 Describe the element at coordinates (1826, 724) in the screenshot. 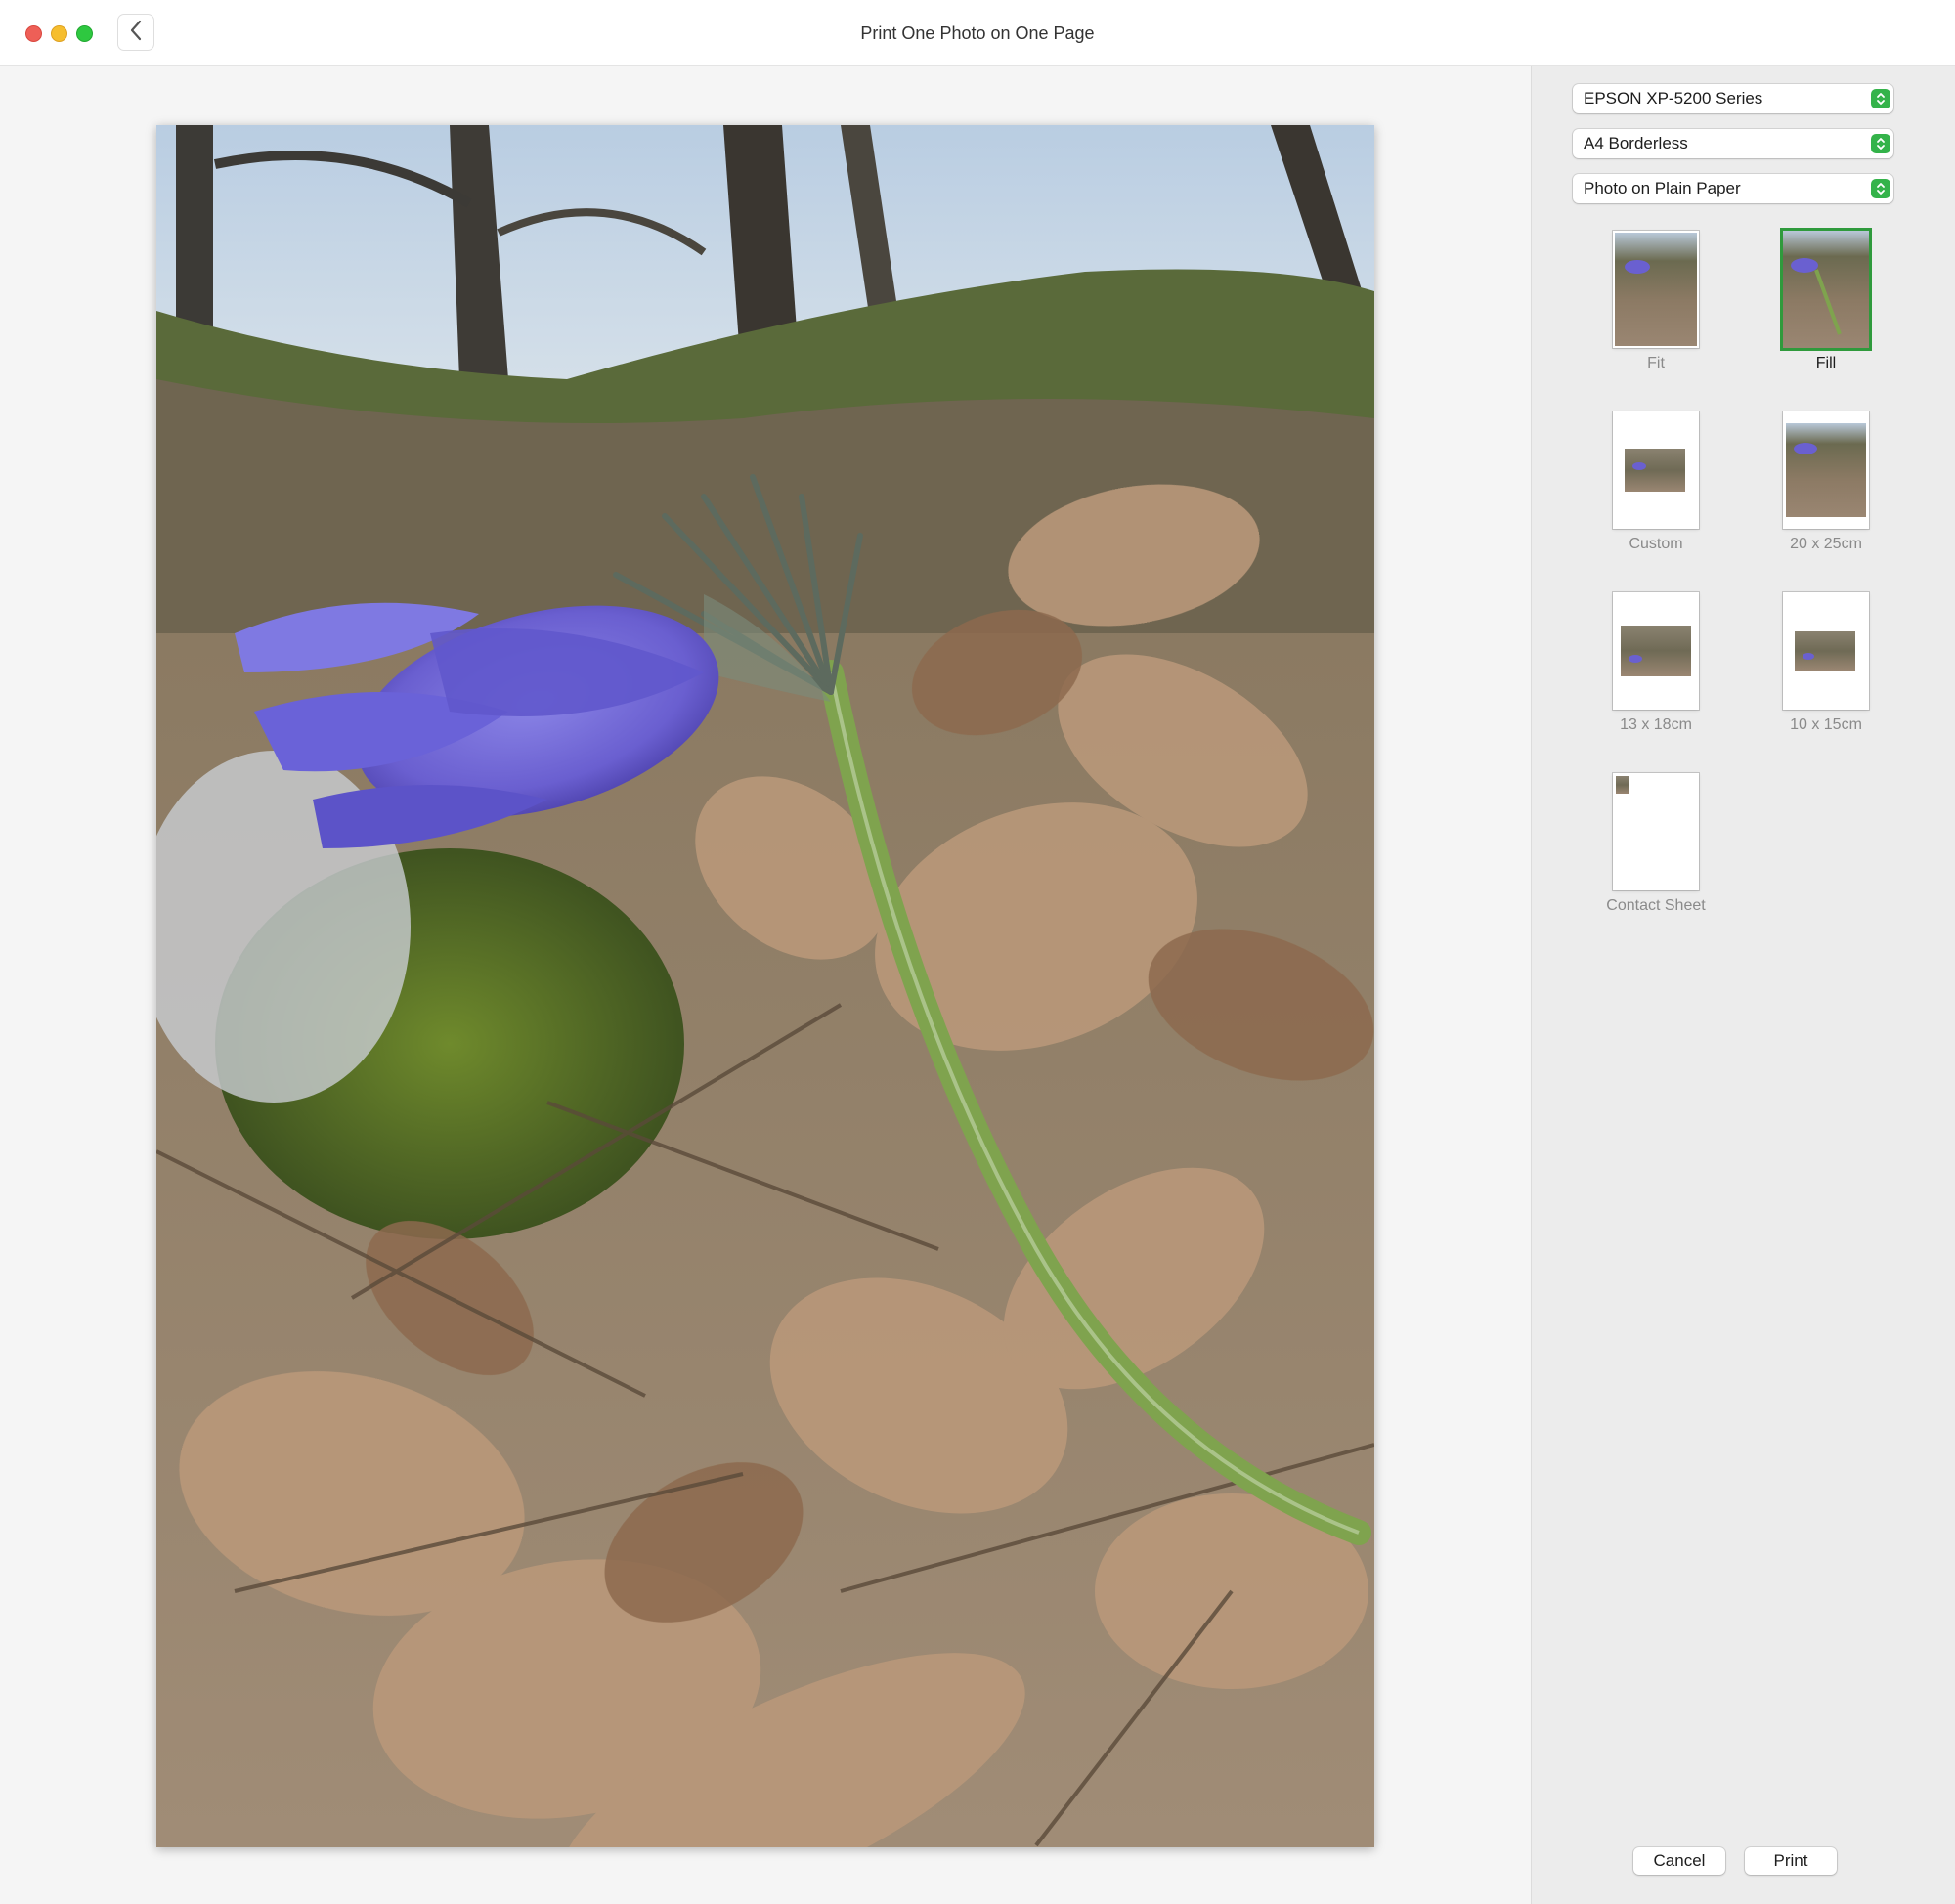

I see `layout-10x15-label: 10 x 15cm` at that location.